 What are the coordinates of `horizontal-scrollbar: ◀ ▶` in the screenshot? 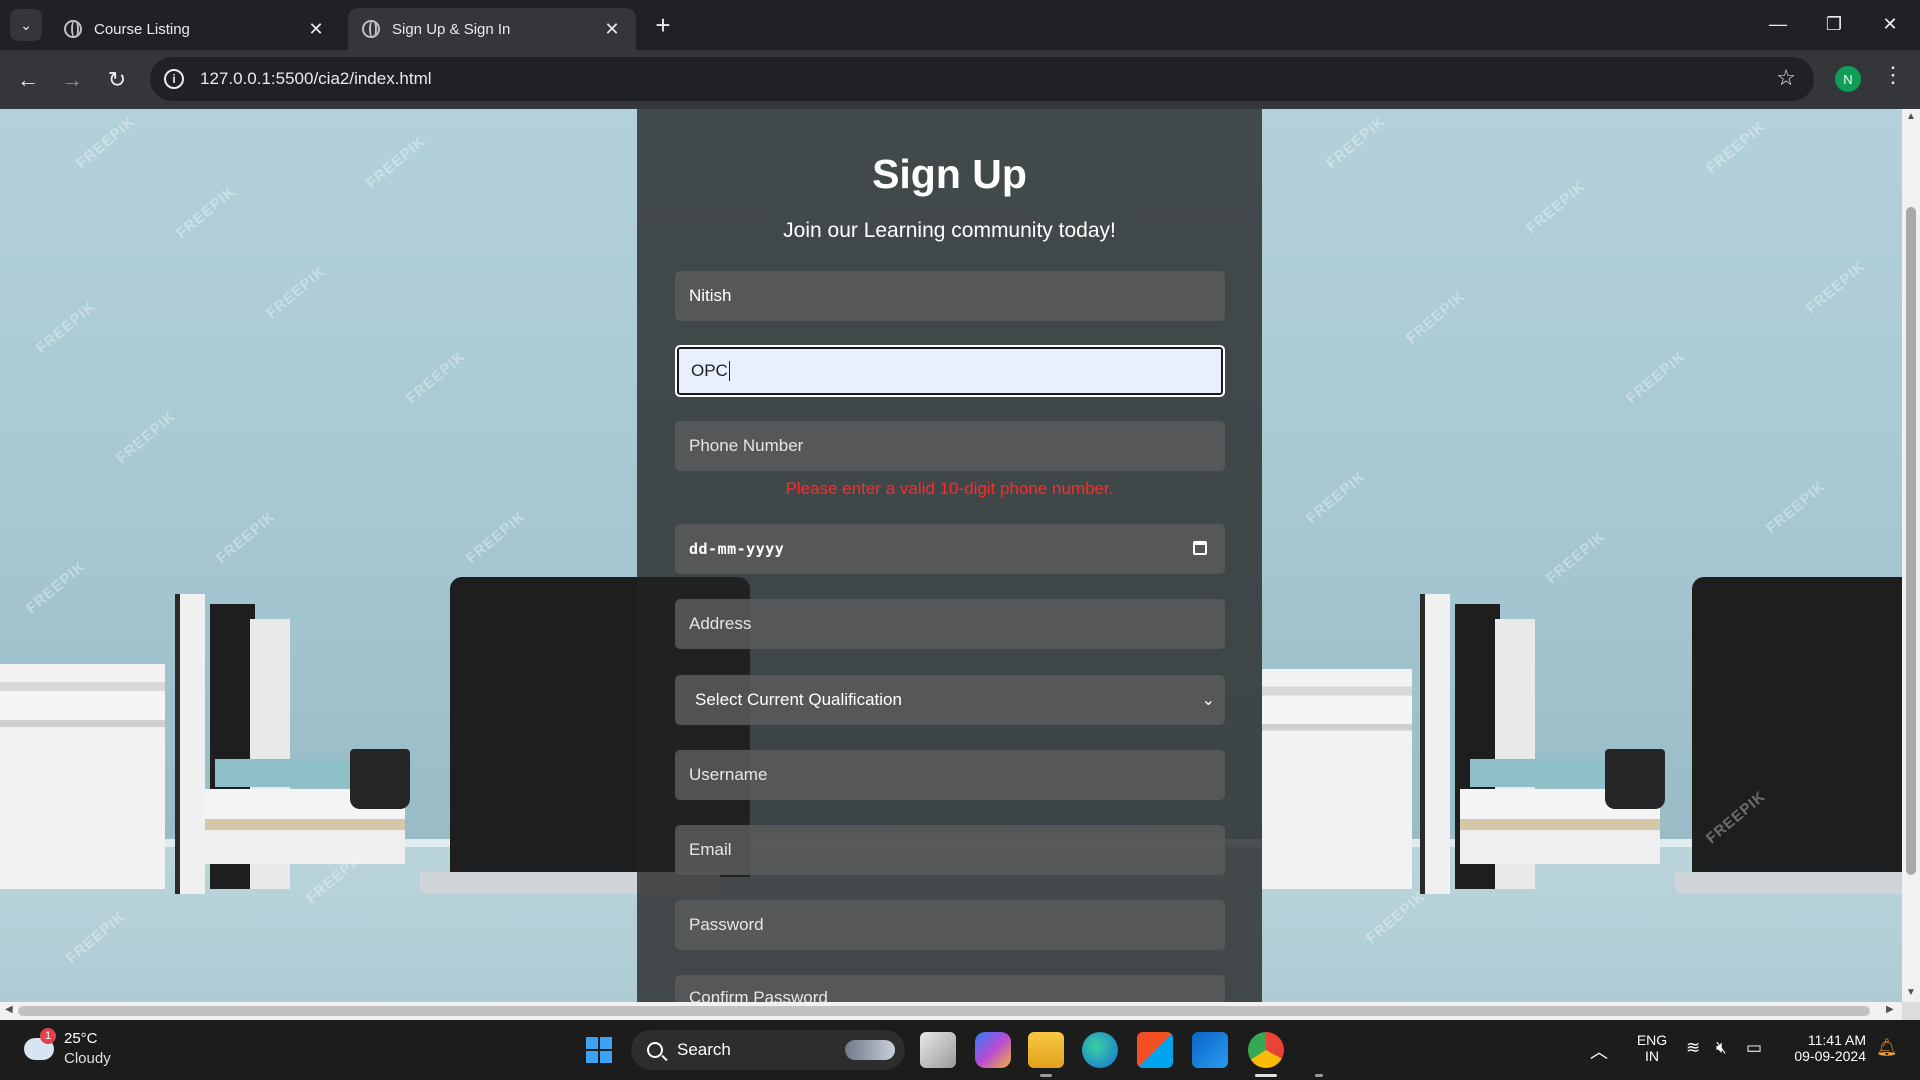 It's located at (951, 1011).